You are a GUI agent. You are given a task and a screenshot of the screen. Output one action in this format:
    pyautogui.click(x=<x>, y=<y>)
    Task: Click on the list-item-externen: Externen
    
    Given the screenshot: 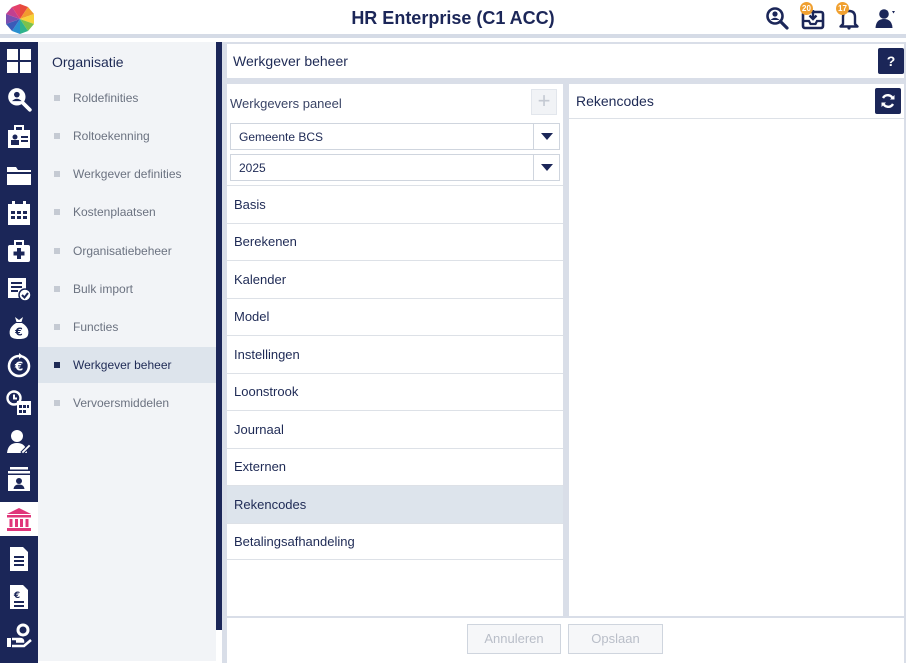 What is the action you would take?
    pyautogui.click(x=395, y=466)
    